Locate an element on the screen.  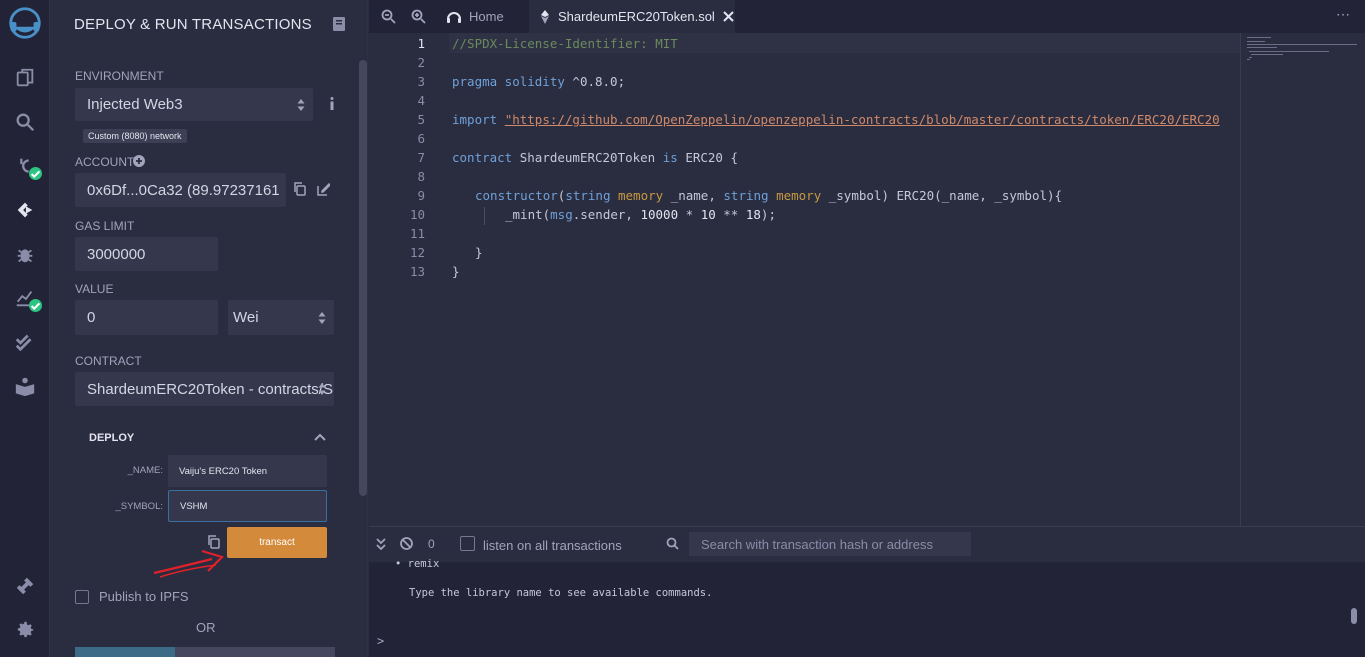
pending-tx-count: 0 is located at coordinates (431, 544).